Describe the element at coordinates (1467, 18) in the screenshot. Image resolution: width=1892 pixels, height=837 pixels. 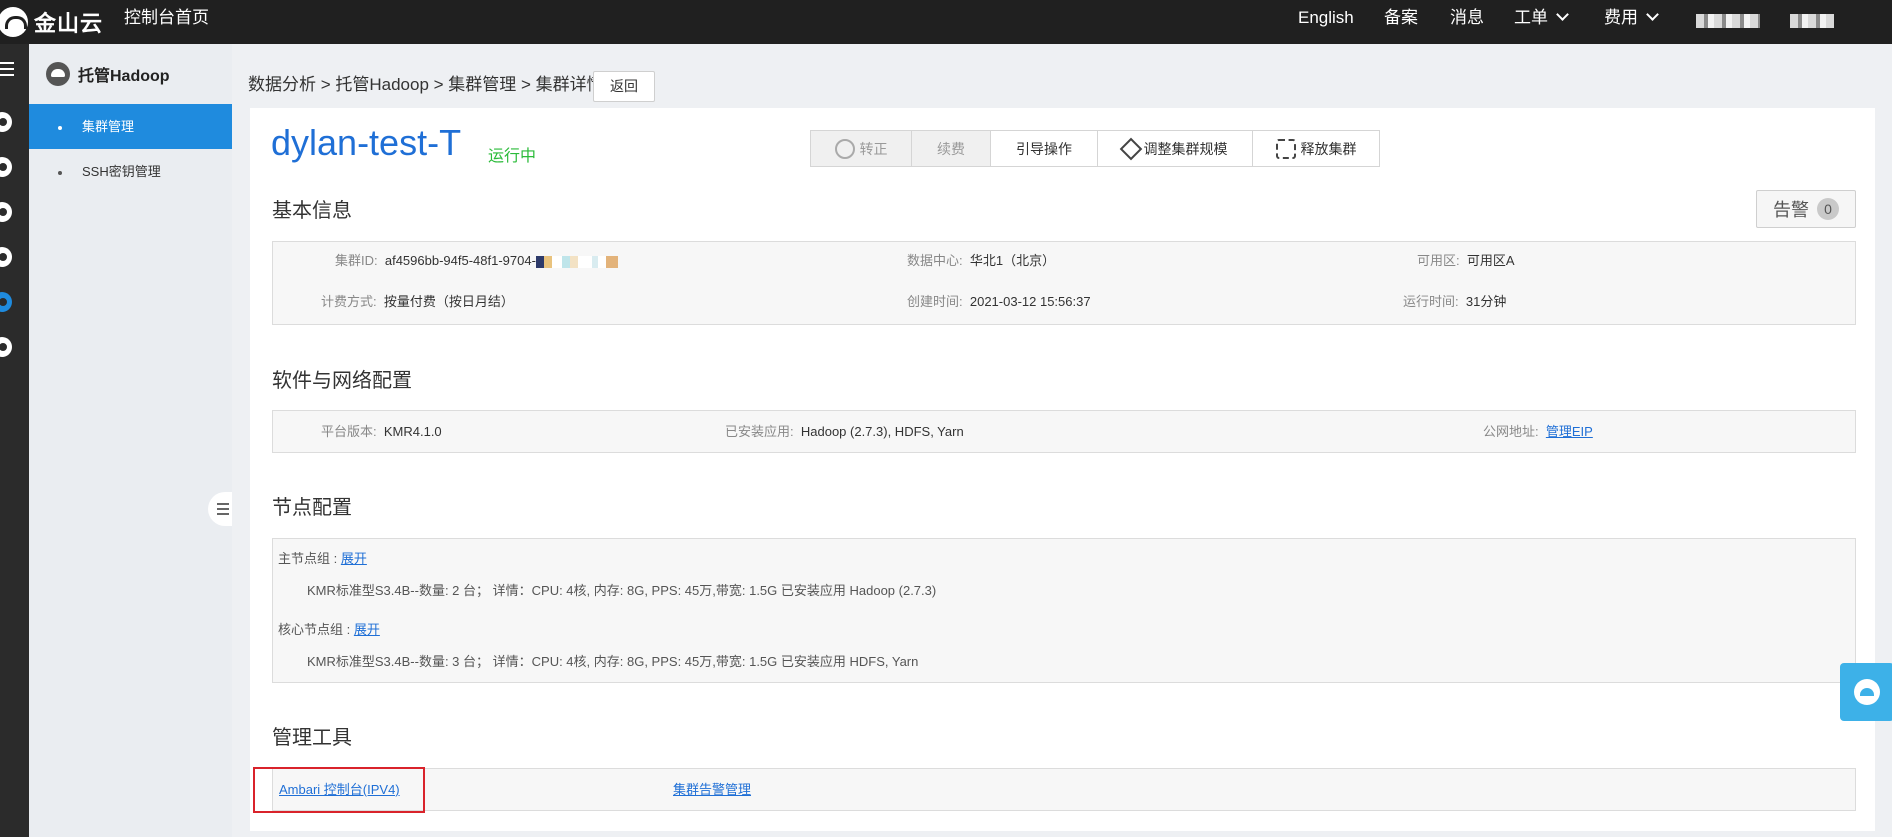
I see `messages-link: 消息` at that location.